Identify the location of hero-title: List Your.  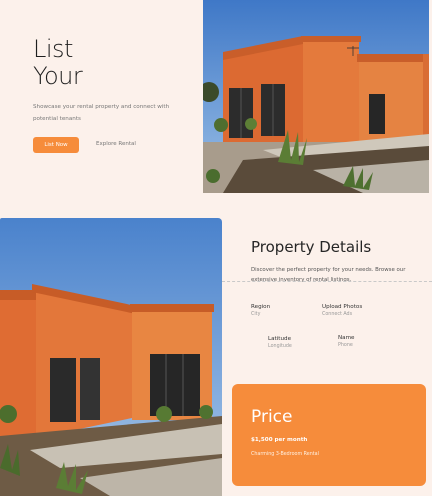
(58, 62).